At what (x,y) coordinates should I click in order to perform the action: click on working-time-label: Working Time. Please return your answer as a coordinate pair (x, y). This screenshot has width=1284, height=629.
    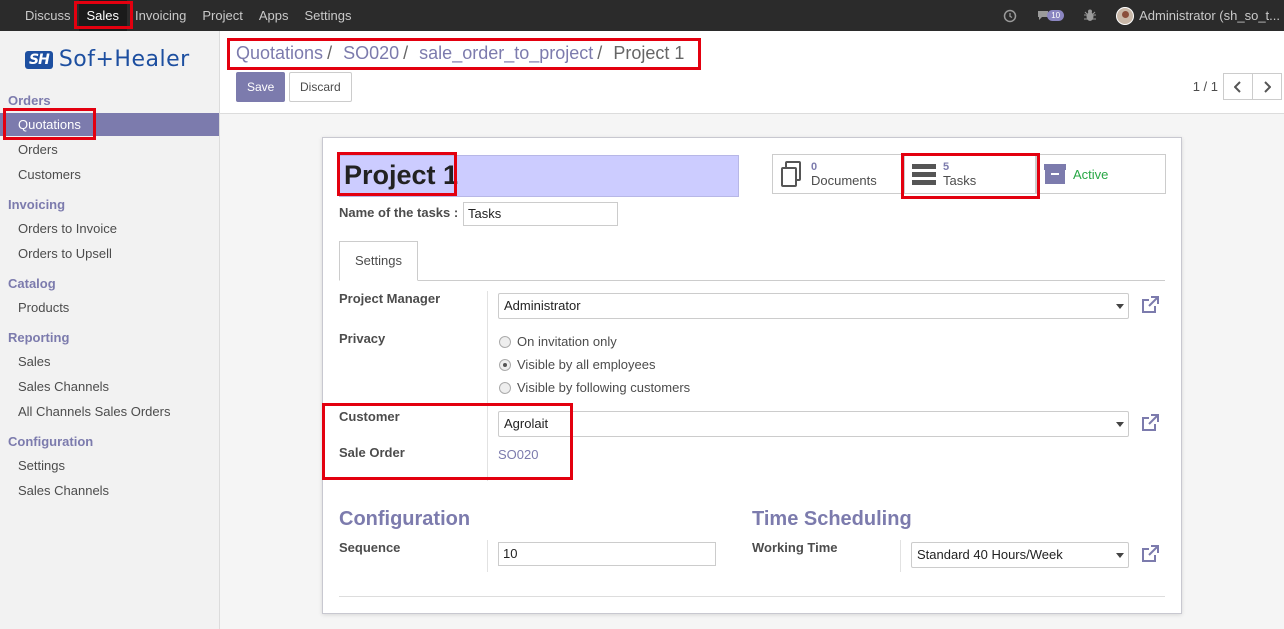
    Looking at the image, I should click on (795, 547).